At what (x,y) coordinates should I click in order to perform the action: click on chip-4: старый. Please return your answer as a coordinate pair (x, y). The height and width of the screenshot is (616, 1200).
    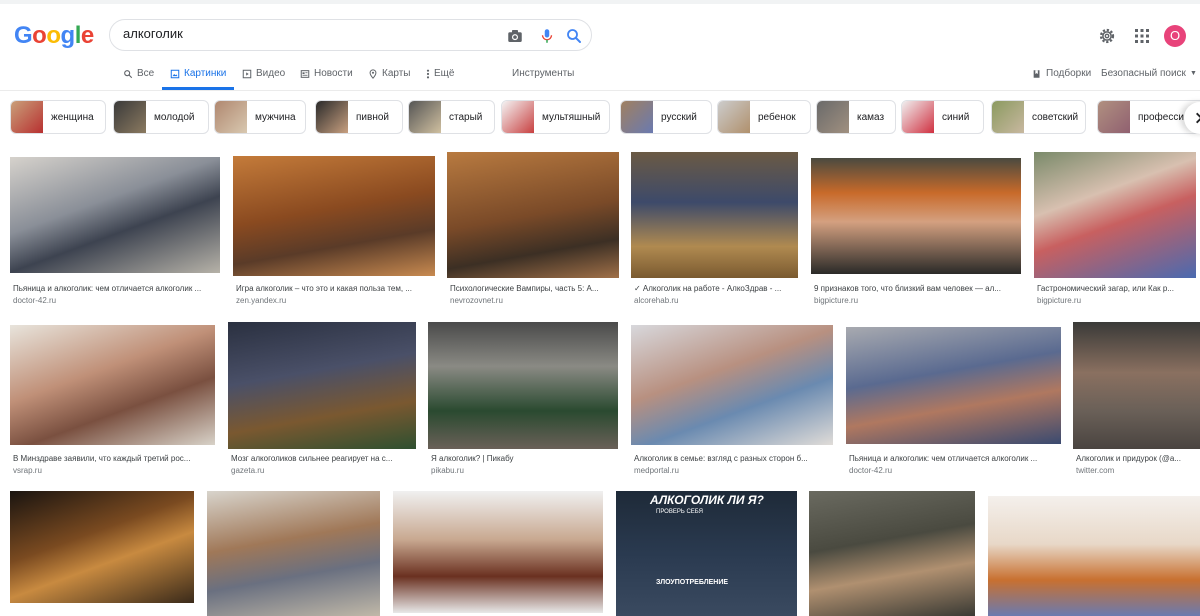
    Looking at the image, I should click on (451, 117).